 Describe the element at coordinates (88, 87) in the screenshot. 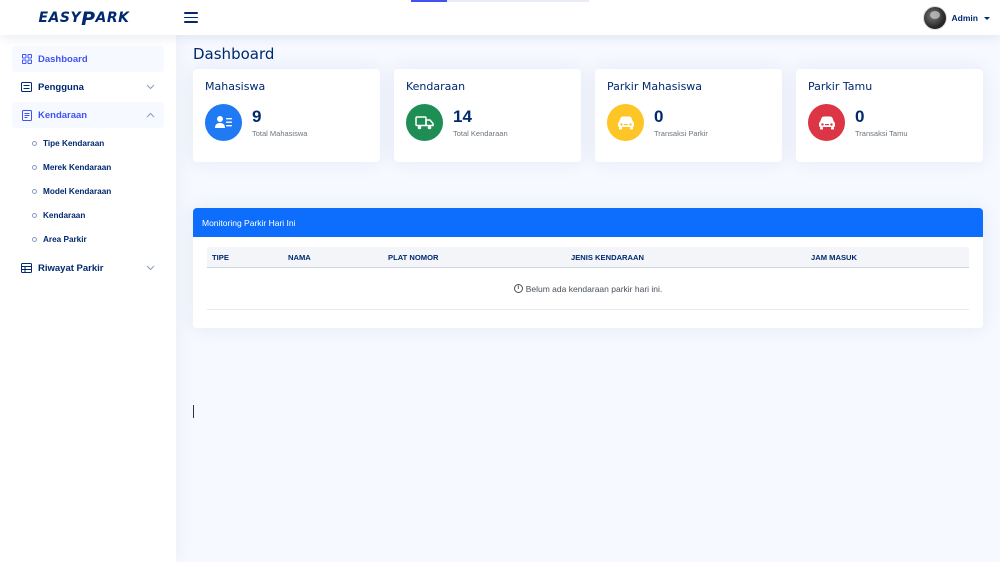

I see `sidebar-item-pengguna: Pengguna` at that location.